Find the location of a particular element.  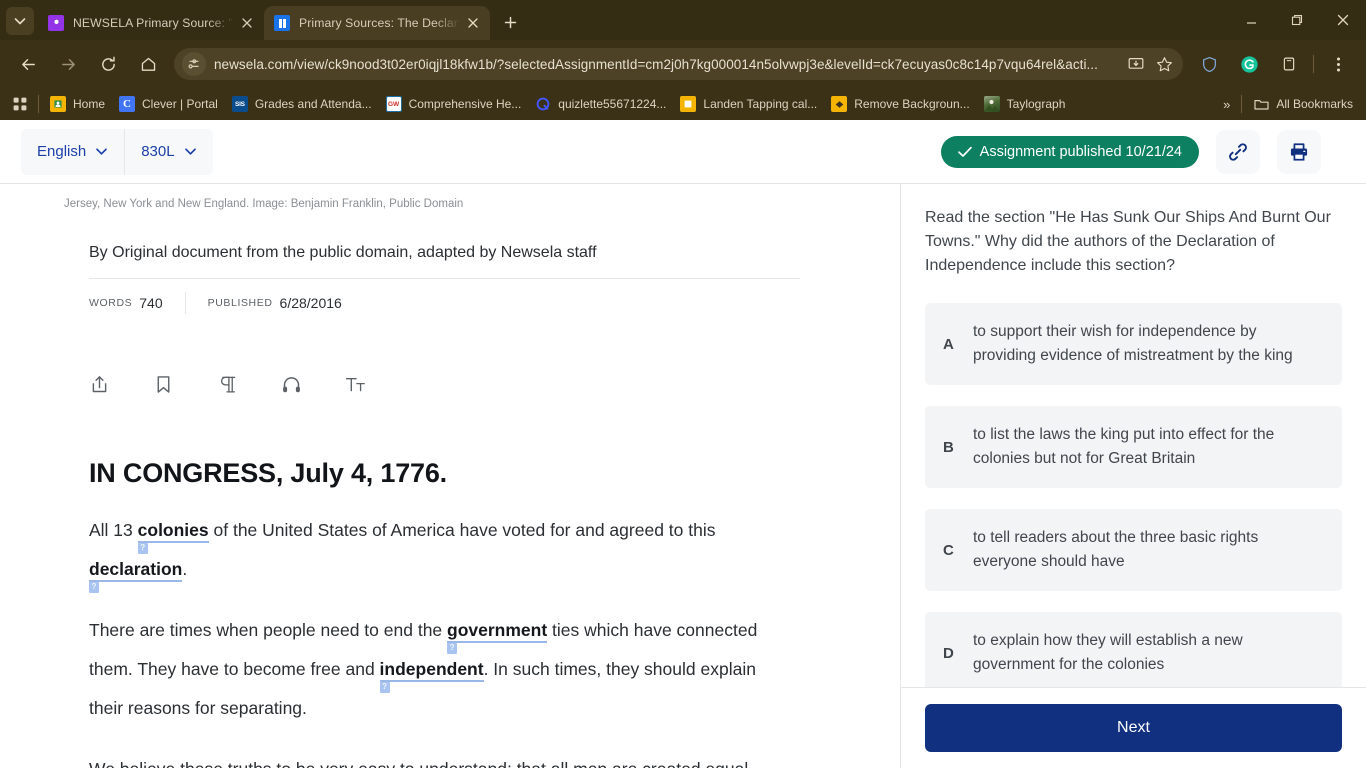

browser-menu-button is located at coordinates (1338, 64).